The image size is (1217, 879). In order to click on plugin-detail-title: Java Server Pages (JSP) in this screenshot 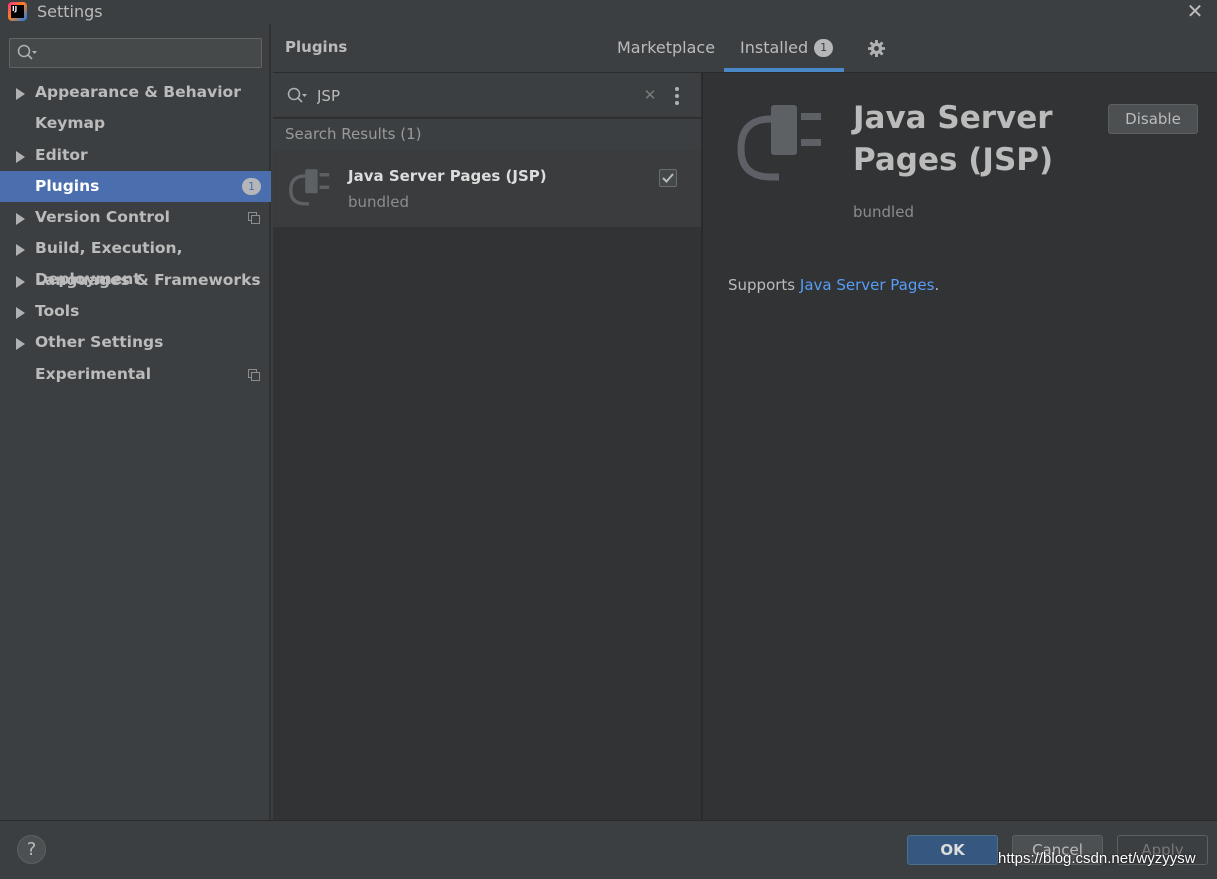, I will do `click(953, 139)`.